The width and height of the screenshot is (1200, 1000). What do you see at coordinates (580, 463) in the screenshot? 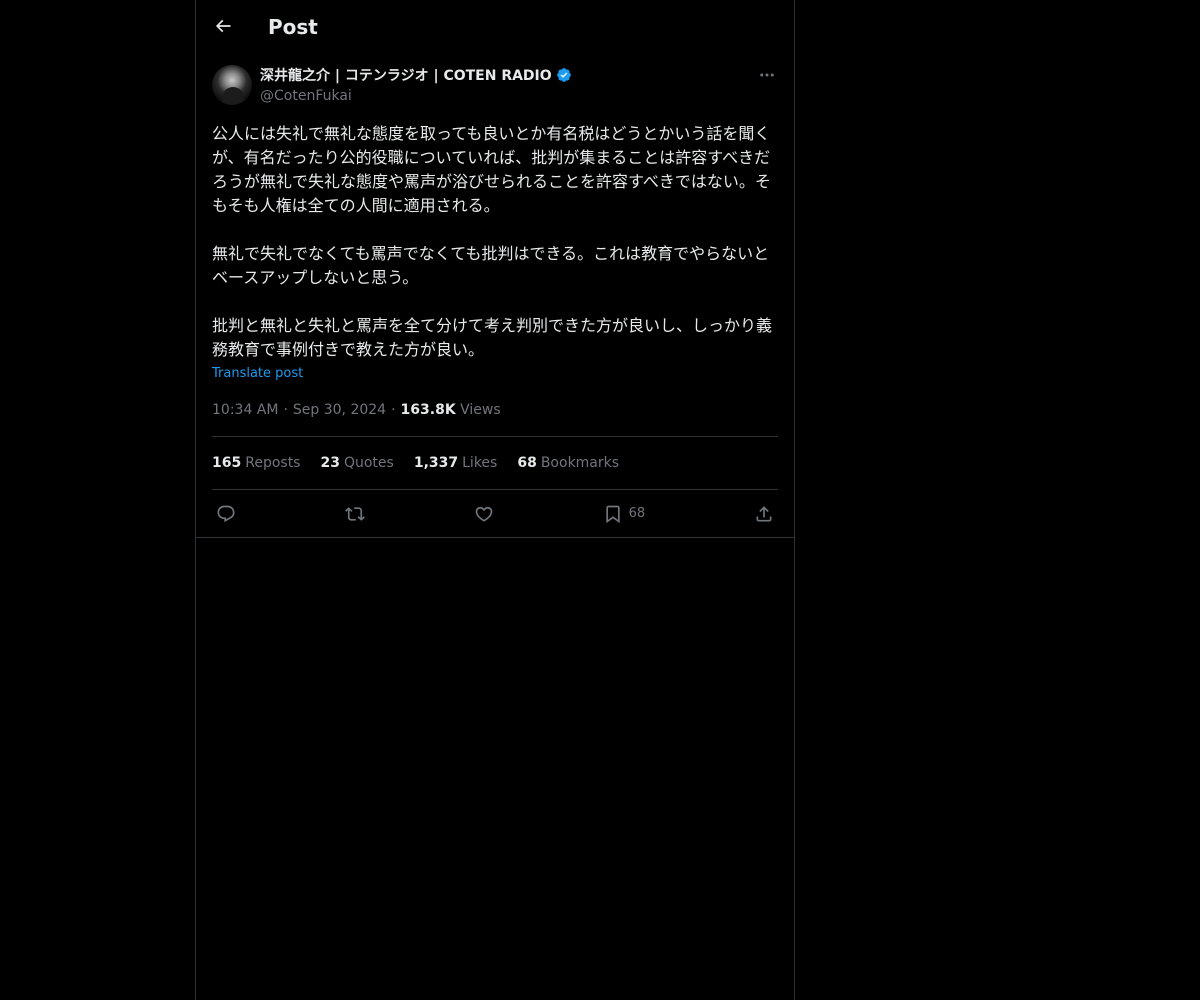
I see `stat-label: Bookmarks` at bounding box center [580, 463].